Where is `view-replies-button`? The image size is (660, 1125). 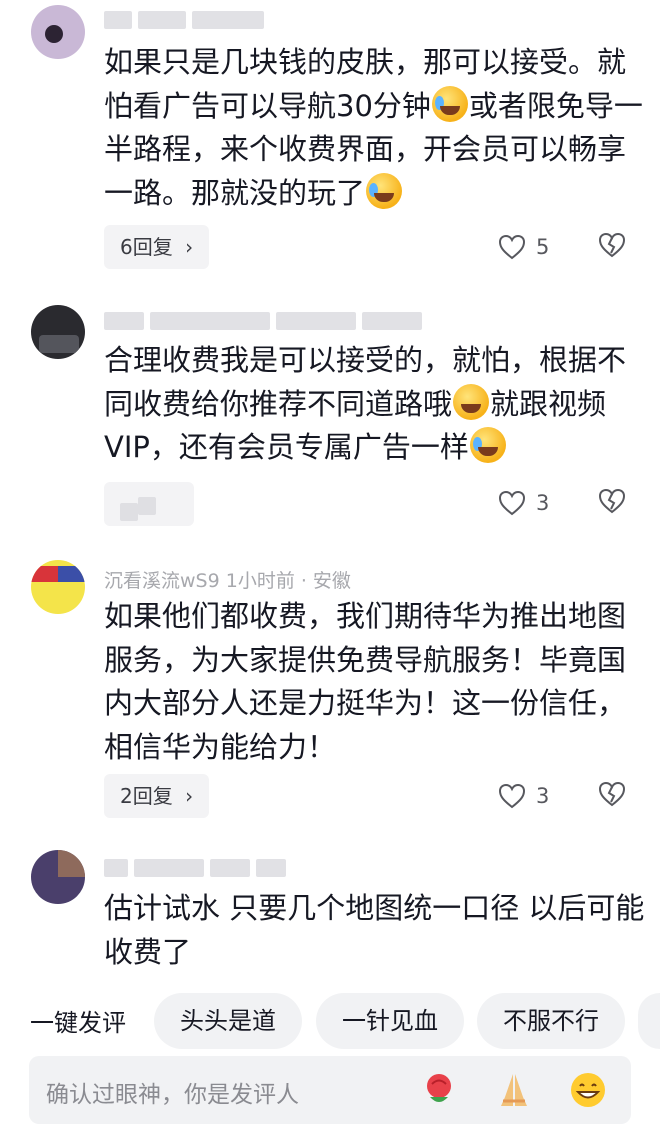 view-replies-button is located at coordinates (149, 504).